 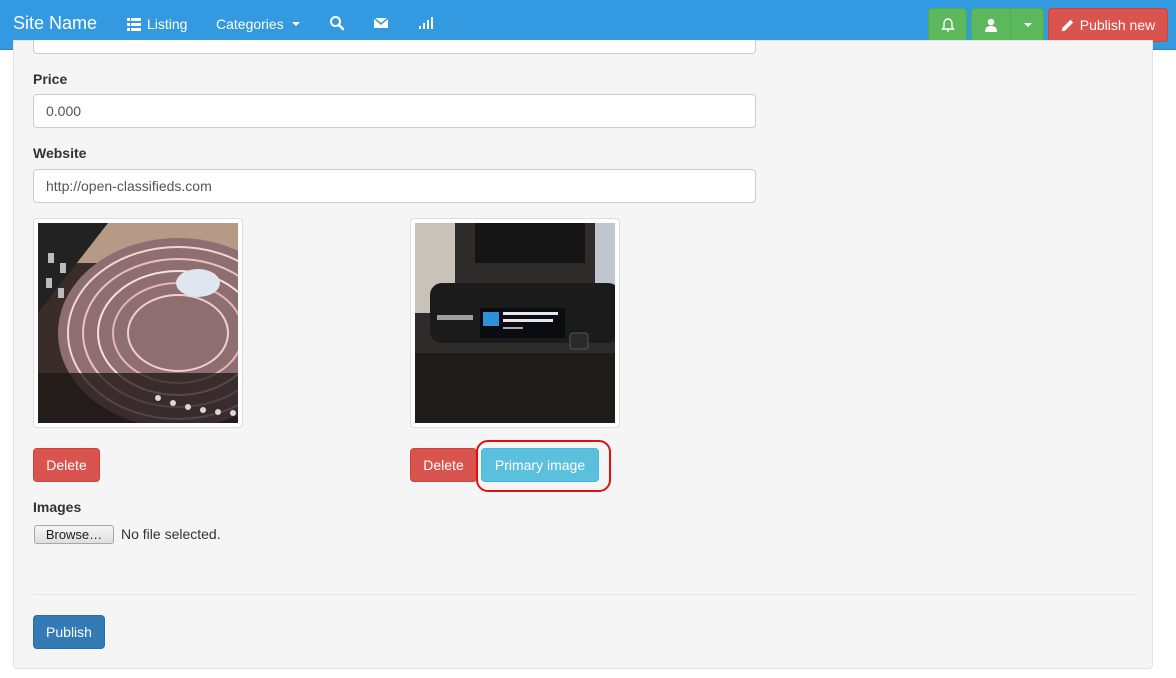 I want to click on website-input: http://open-classifieds.com, so click(x=394, y=186).